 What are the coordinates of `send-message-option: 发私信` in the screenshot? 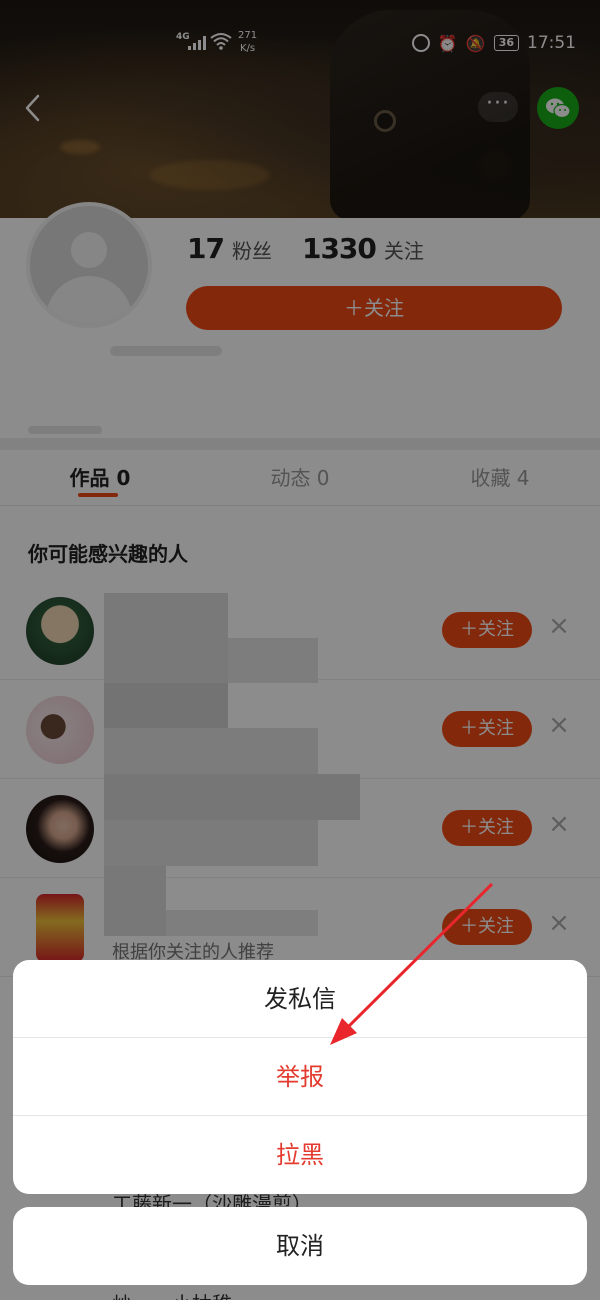 It's located at (300, 999).